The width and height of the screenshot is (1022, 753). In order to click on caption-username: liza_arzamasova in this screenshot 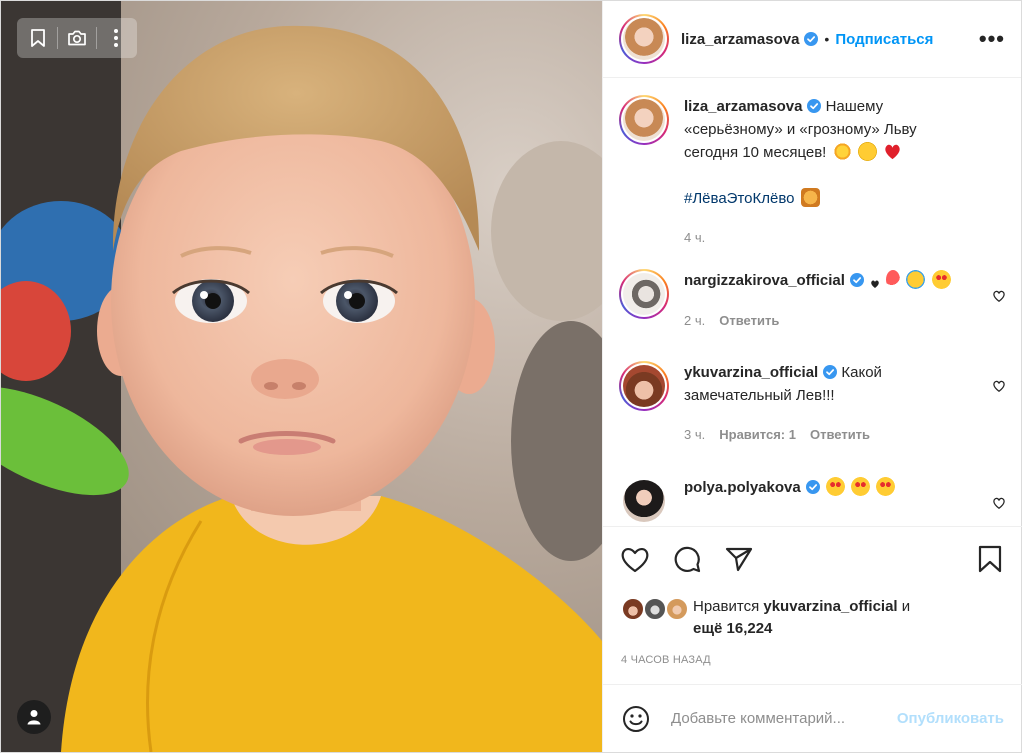, I will do `click(743, 106)`.